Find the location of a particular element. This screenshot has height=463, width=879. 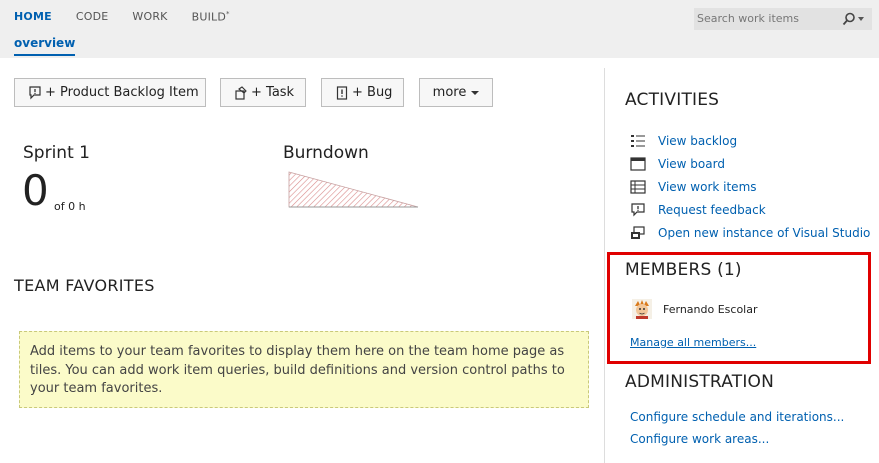

activity-label: View backlog is located at coordinates (698, 140).